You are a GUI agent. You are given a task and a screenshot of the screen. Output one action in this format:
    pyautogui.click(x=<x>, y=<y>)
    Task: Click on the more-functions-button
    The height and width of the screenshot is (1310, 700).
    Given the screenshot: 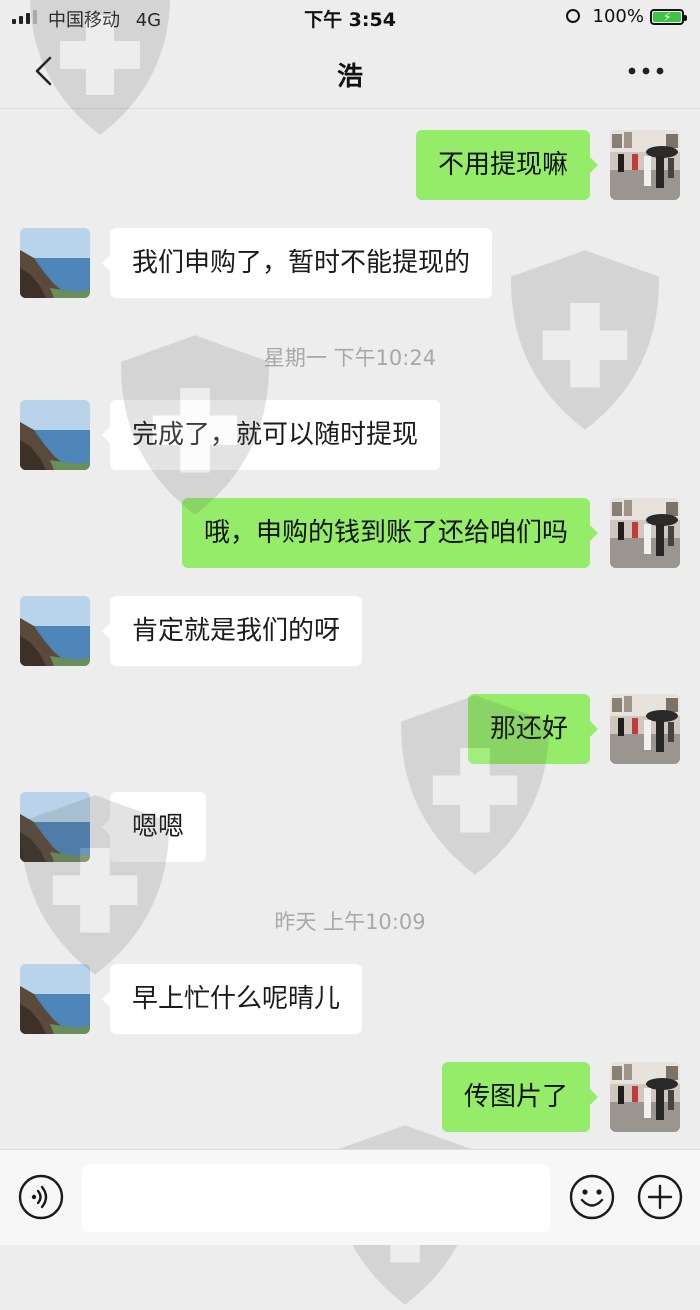 What is the action you would take?
    pyautogui.click(x=660, y=1197)
    